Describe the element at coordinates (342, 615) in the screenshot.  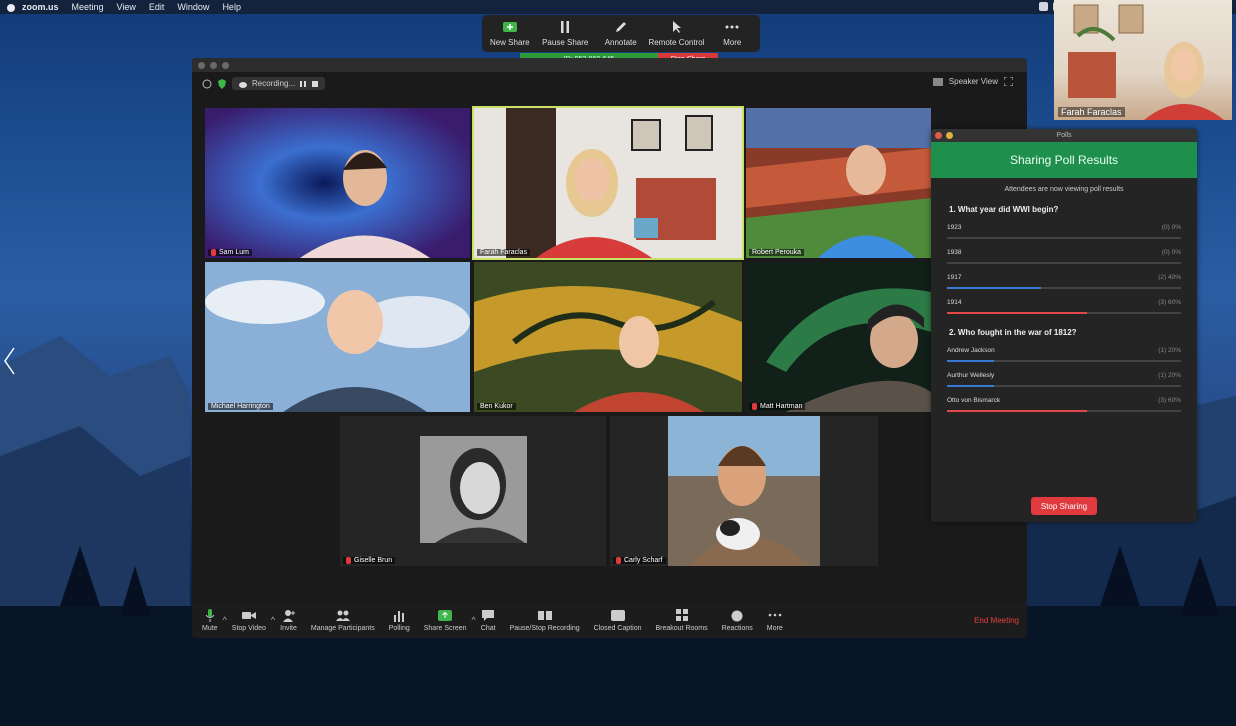
I see `participants-icon` at that location.